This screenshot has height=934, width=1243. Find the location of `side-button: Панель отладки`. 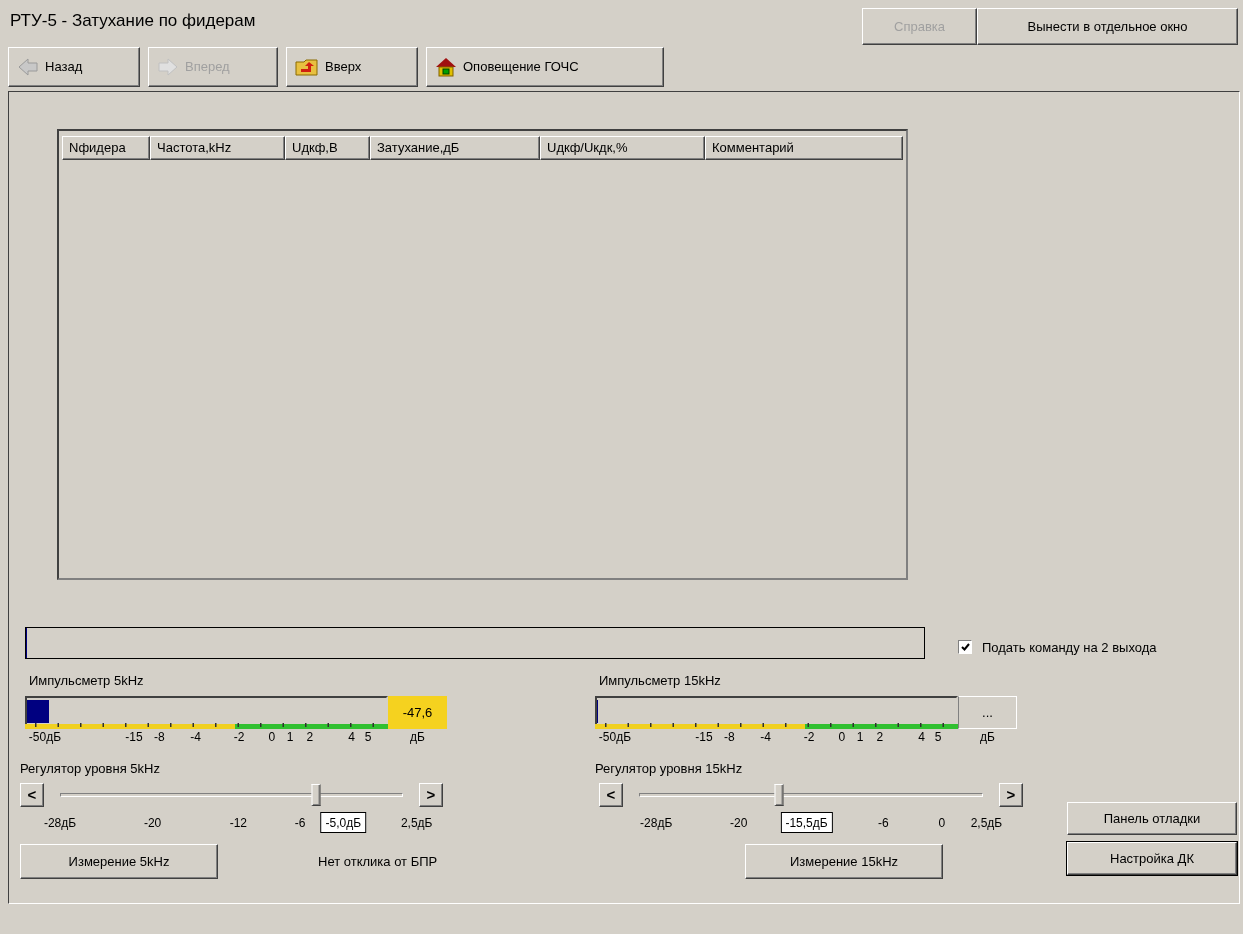

side-button: Панель отладки is located at coordinates (1152, 818).